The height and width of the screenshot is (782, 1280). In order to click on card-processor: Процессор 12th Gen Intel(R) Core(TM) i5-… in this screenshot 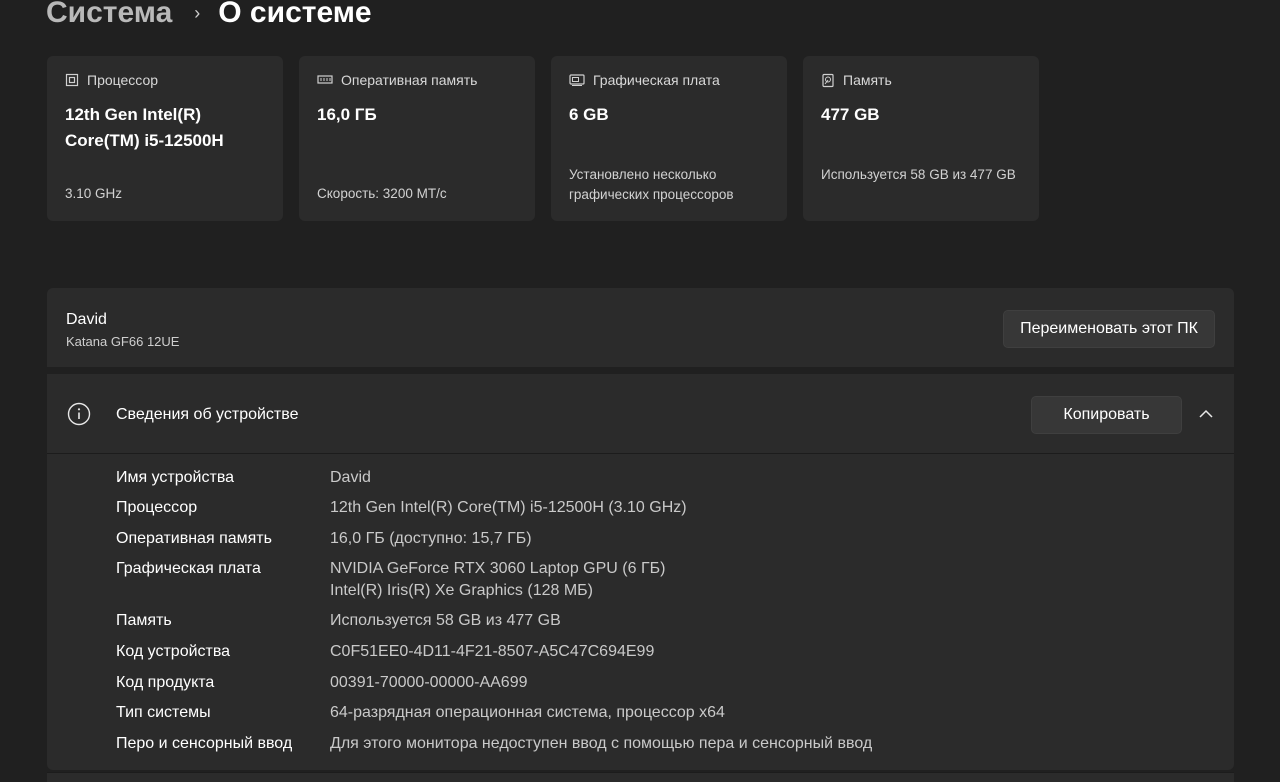, I will do `click(165, 138)`.